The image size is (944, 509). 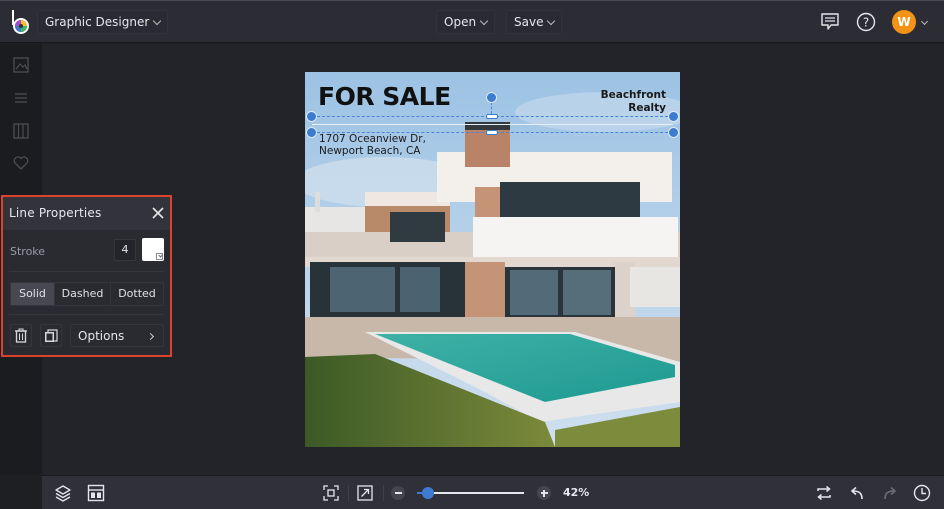 I want to click on rotate-handle, so click(x=491, y=97).